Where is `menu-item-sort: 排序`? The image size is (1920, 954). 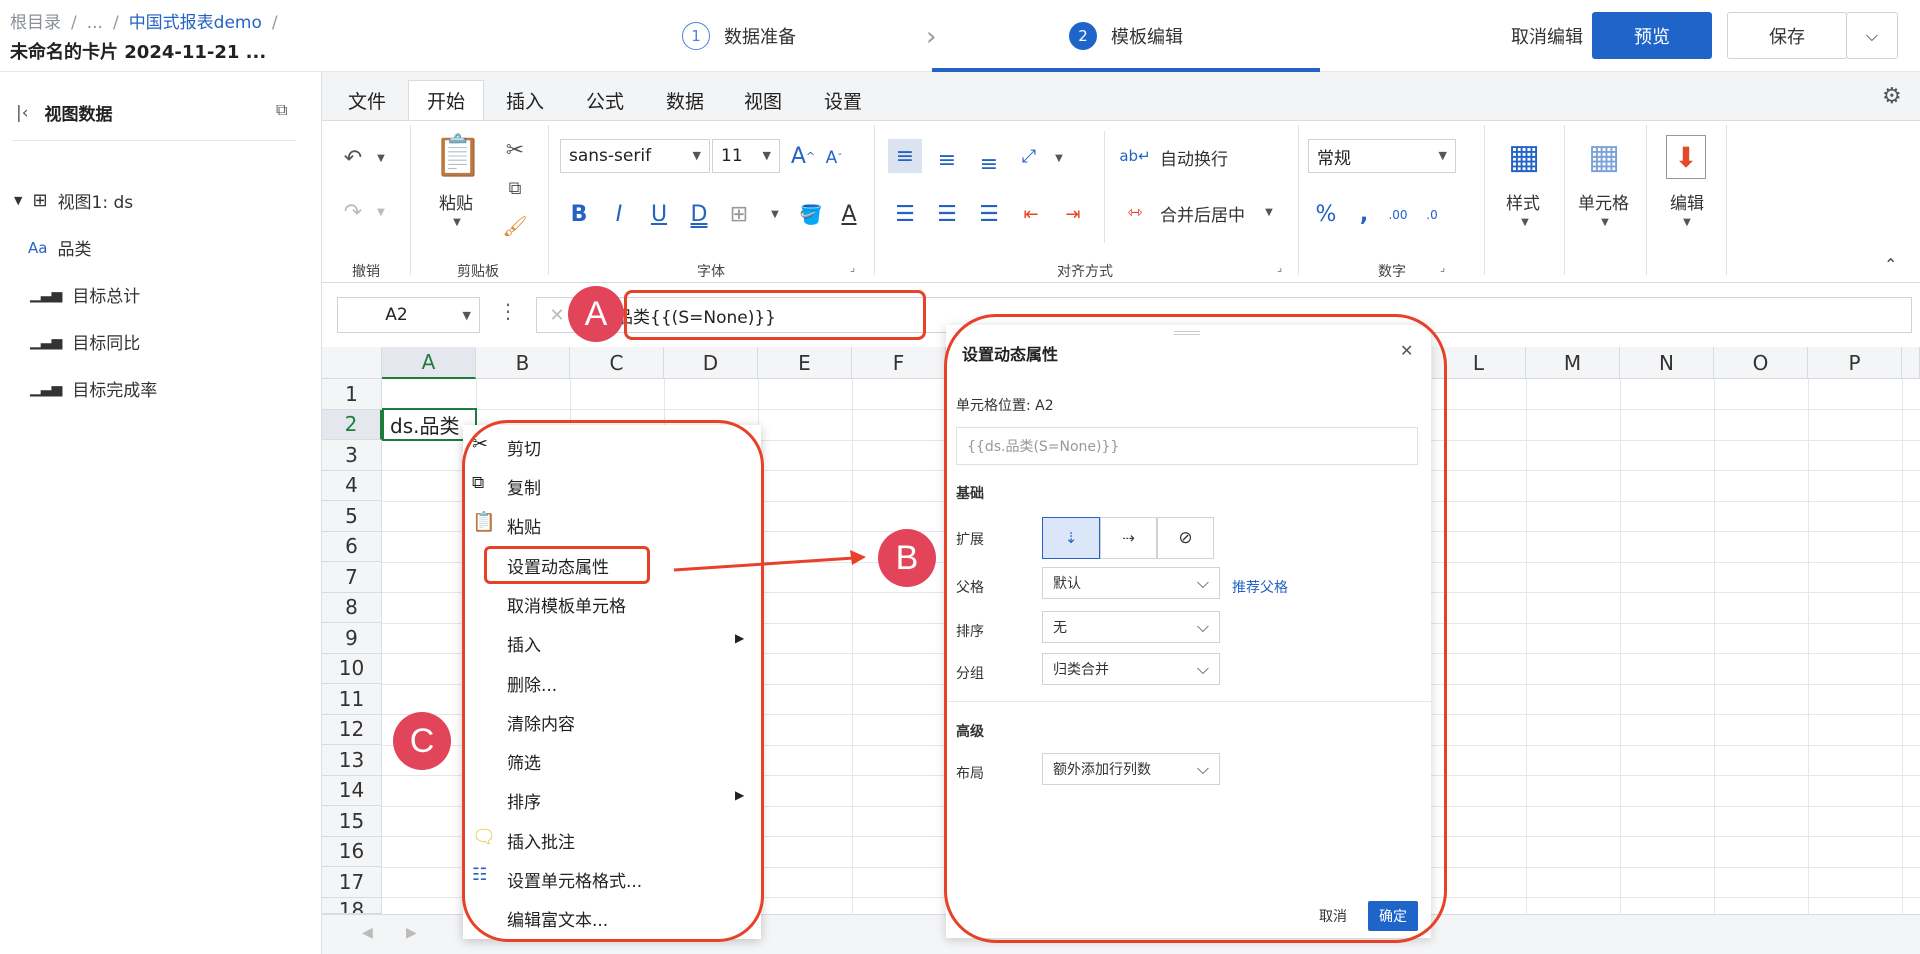
menu-item-sort: 排序 is located at coordinates (524, 800).